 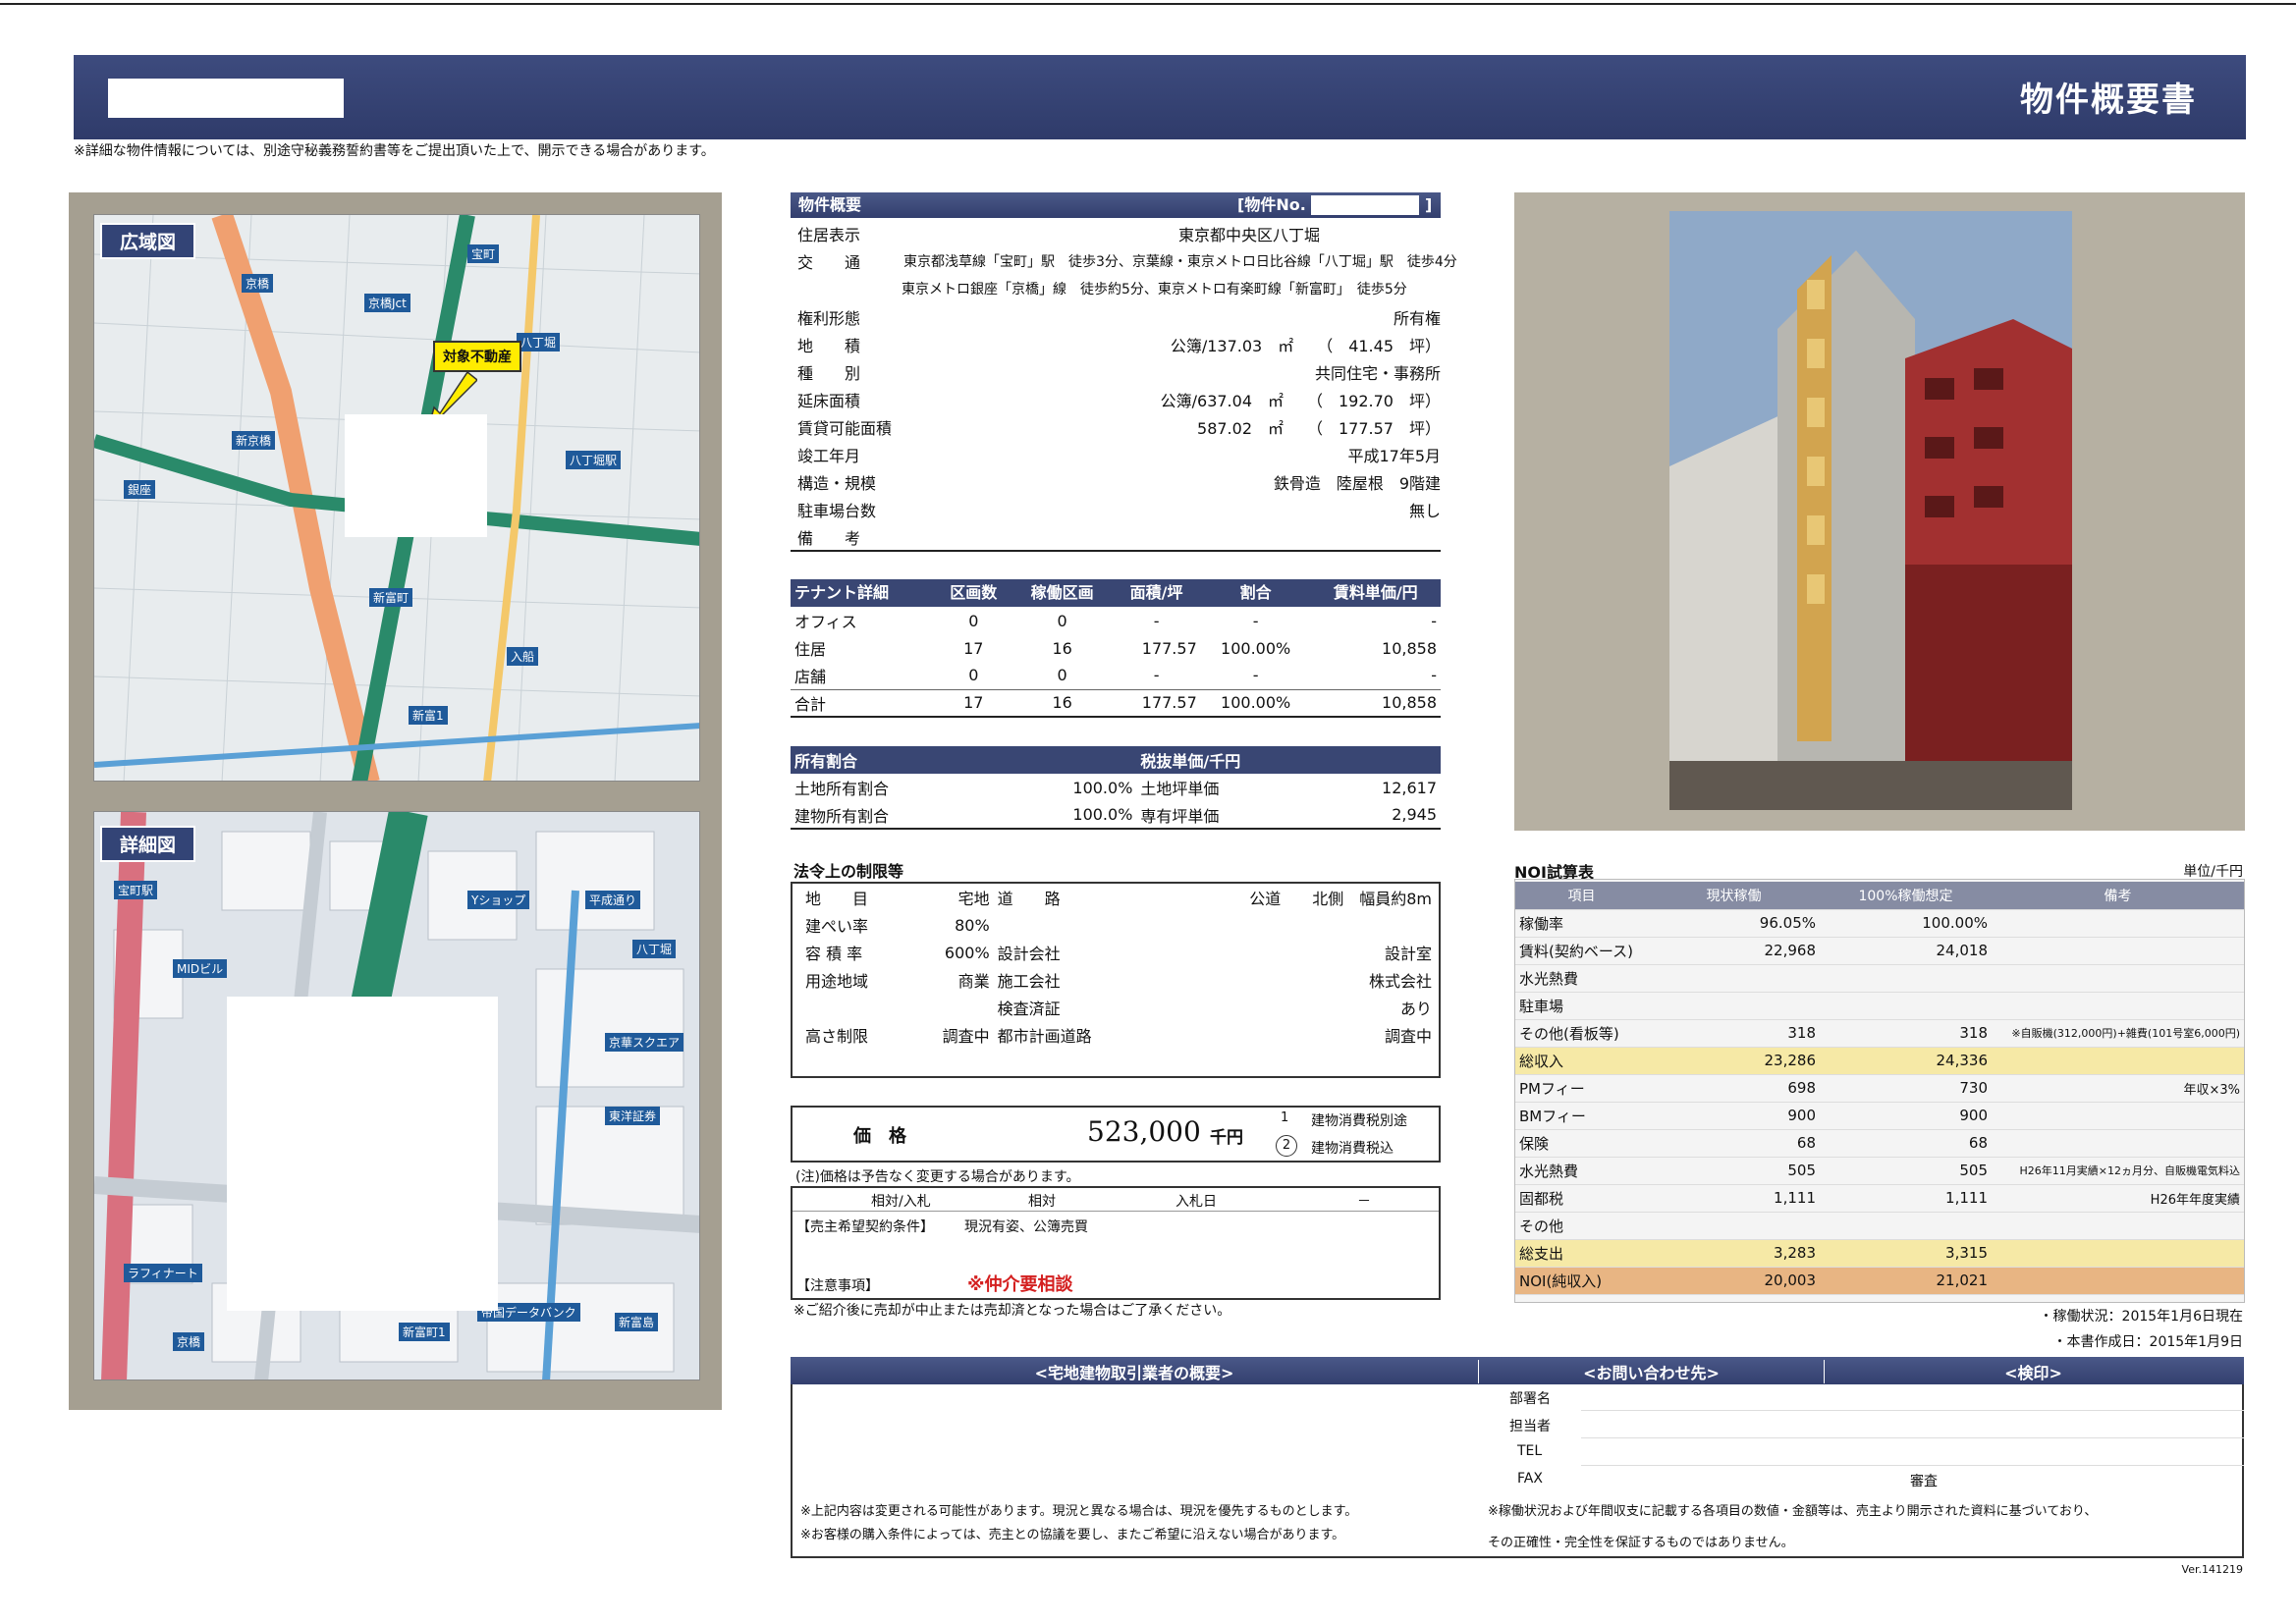 I want to click on overview-value: 無し, so click(x=1424, y=511).